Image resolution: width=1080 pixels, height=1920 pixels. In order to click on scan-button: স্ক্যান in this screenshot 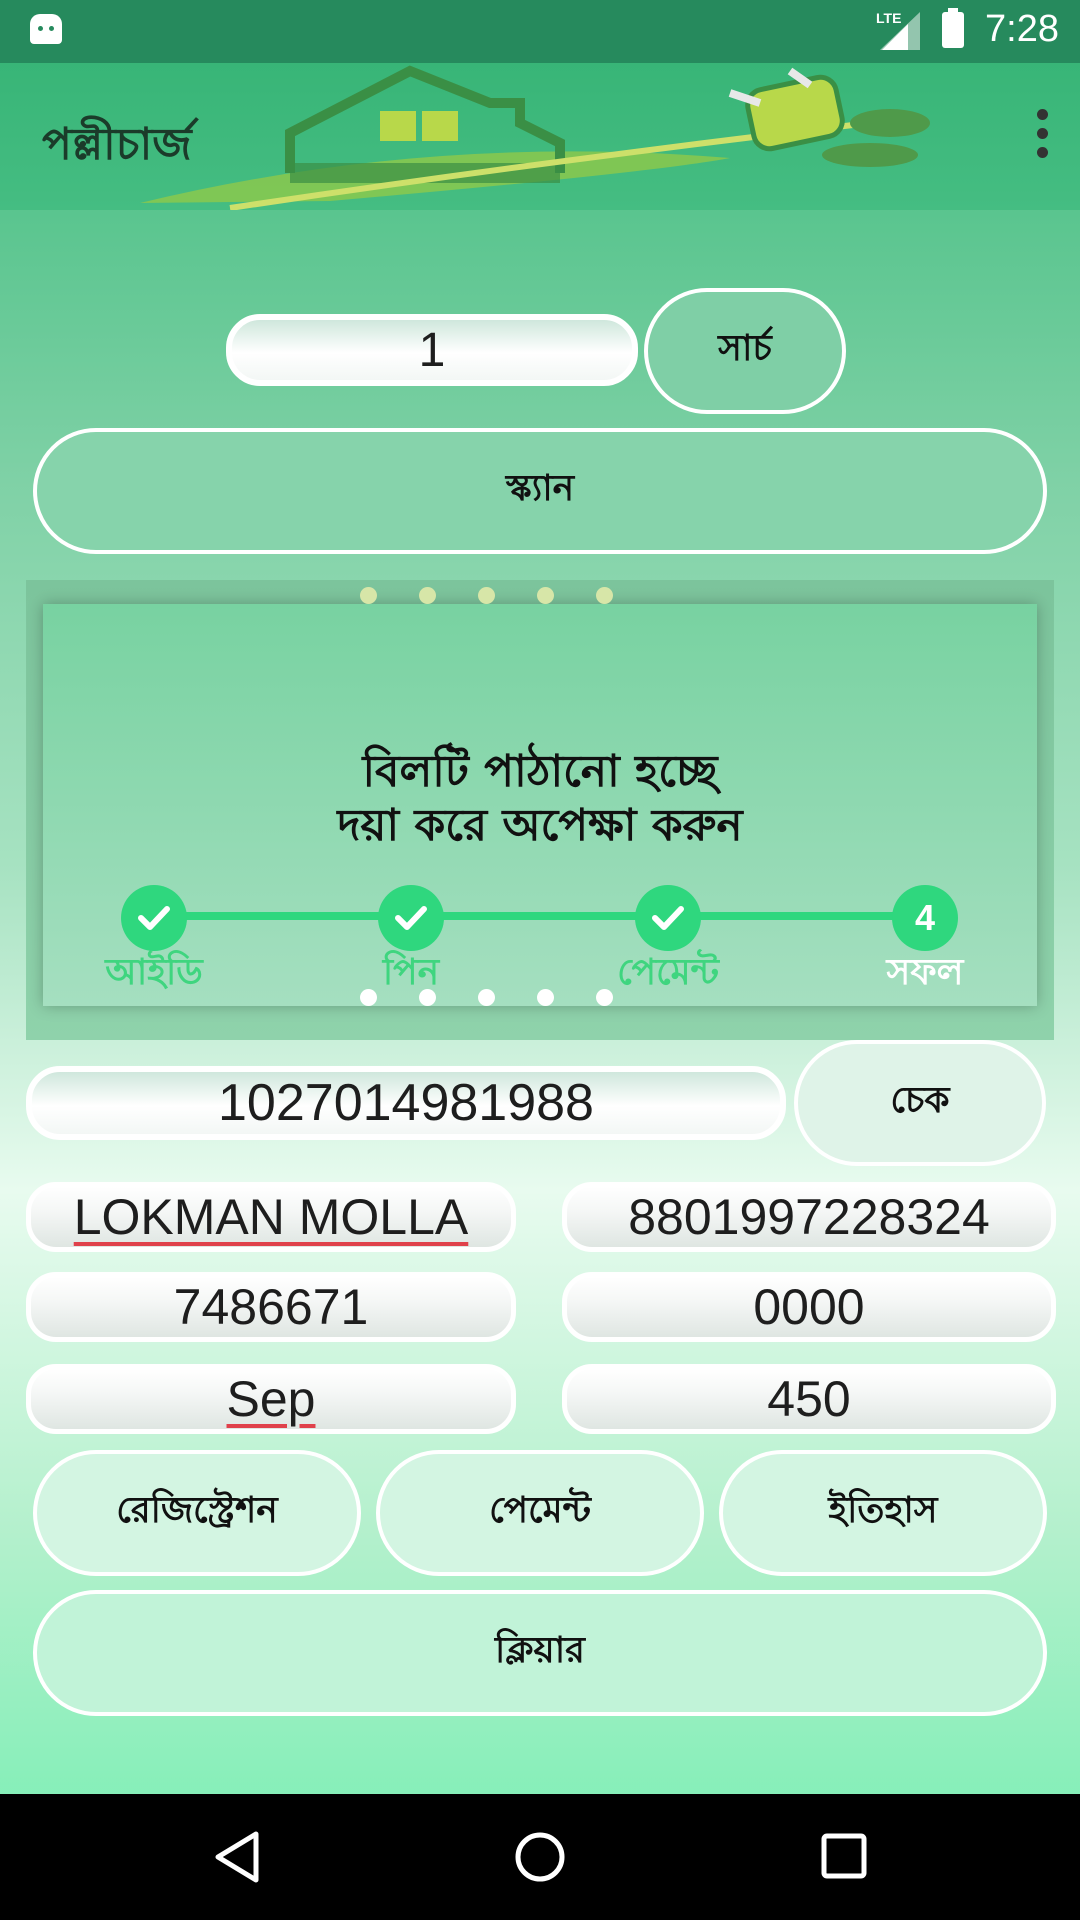, I will do `click(540, 491)`.